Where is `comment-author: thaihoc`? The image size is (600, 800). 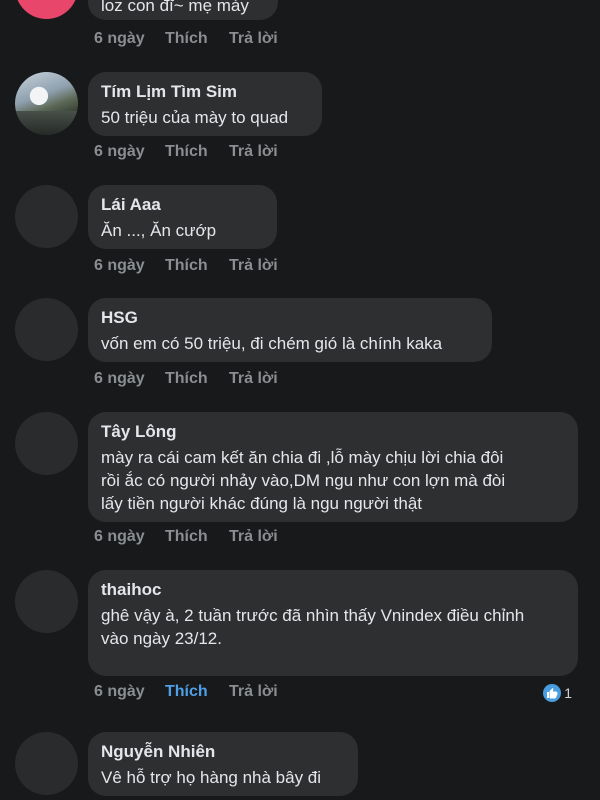
comment-author: thaihoc is located at coordinates (332, 590).